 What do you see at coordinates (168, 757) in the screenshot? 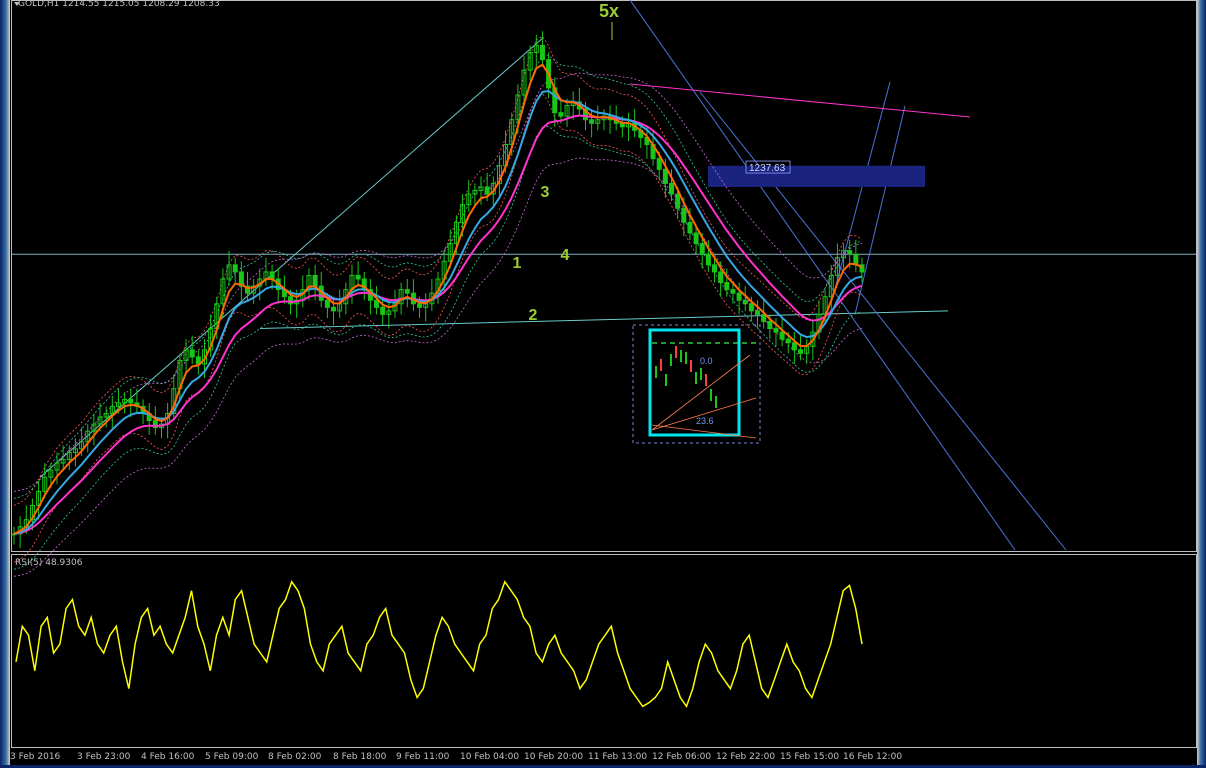
I see `date-tick-label: 4 Feb 16:00` at bounding box center [168, 757].